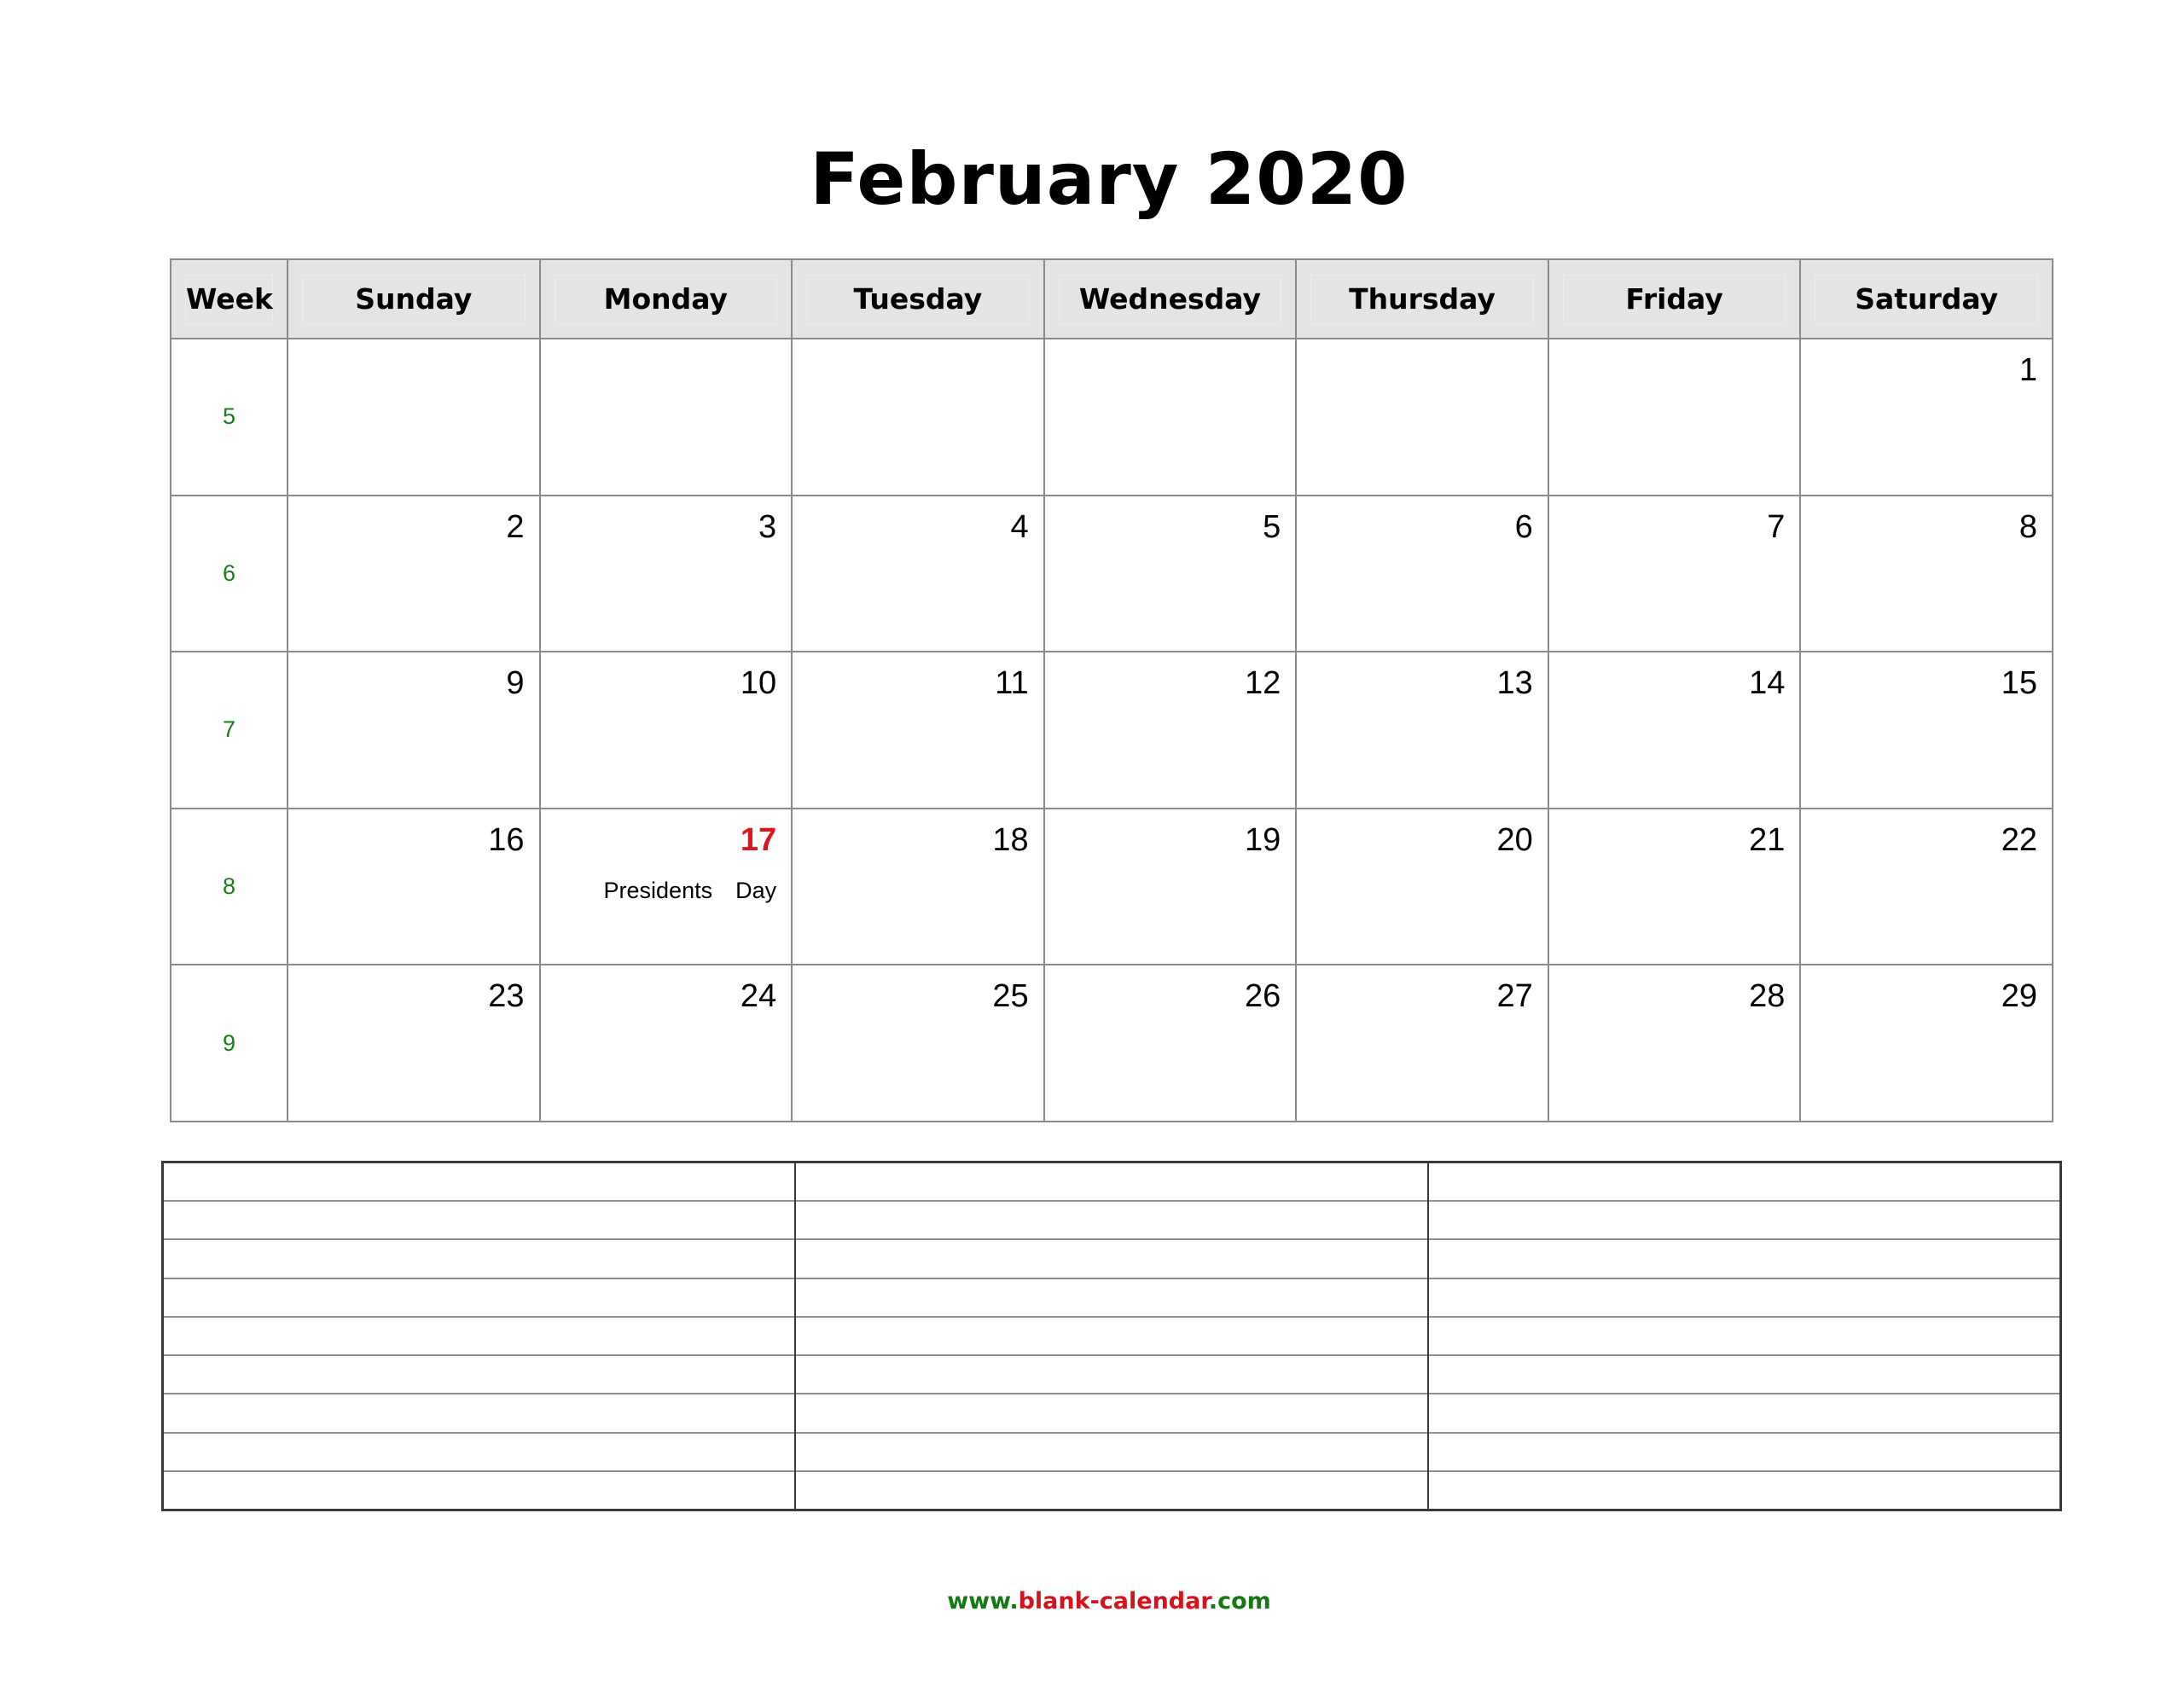 This screenshot has height=1687, width=2184. What do you see at coordinates (1422, 573) in the screenshot?
I see `day-cell: 6` at bounding box center [1422, 573].